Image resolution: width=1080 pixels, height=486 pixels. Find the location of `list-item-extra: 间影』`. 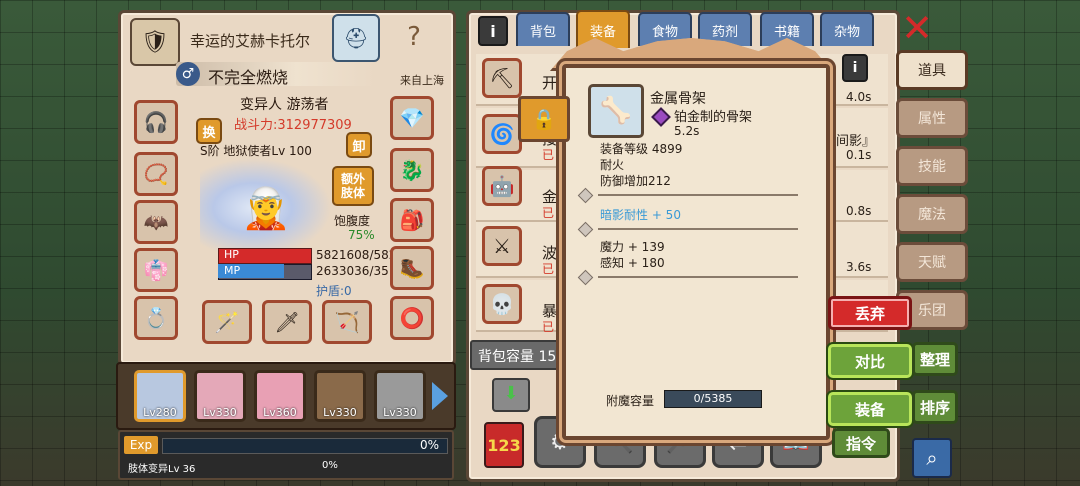

list-item-extra: 间影』 is located at coordinates (856, 141).